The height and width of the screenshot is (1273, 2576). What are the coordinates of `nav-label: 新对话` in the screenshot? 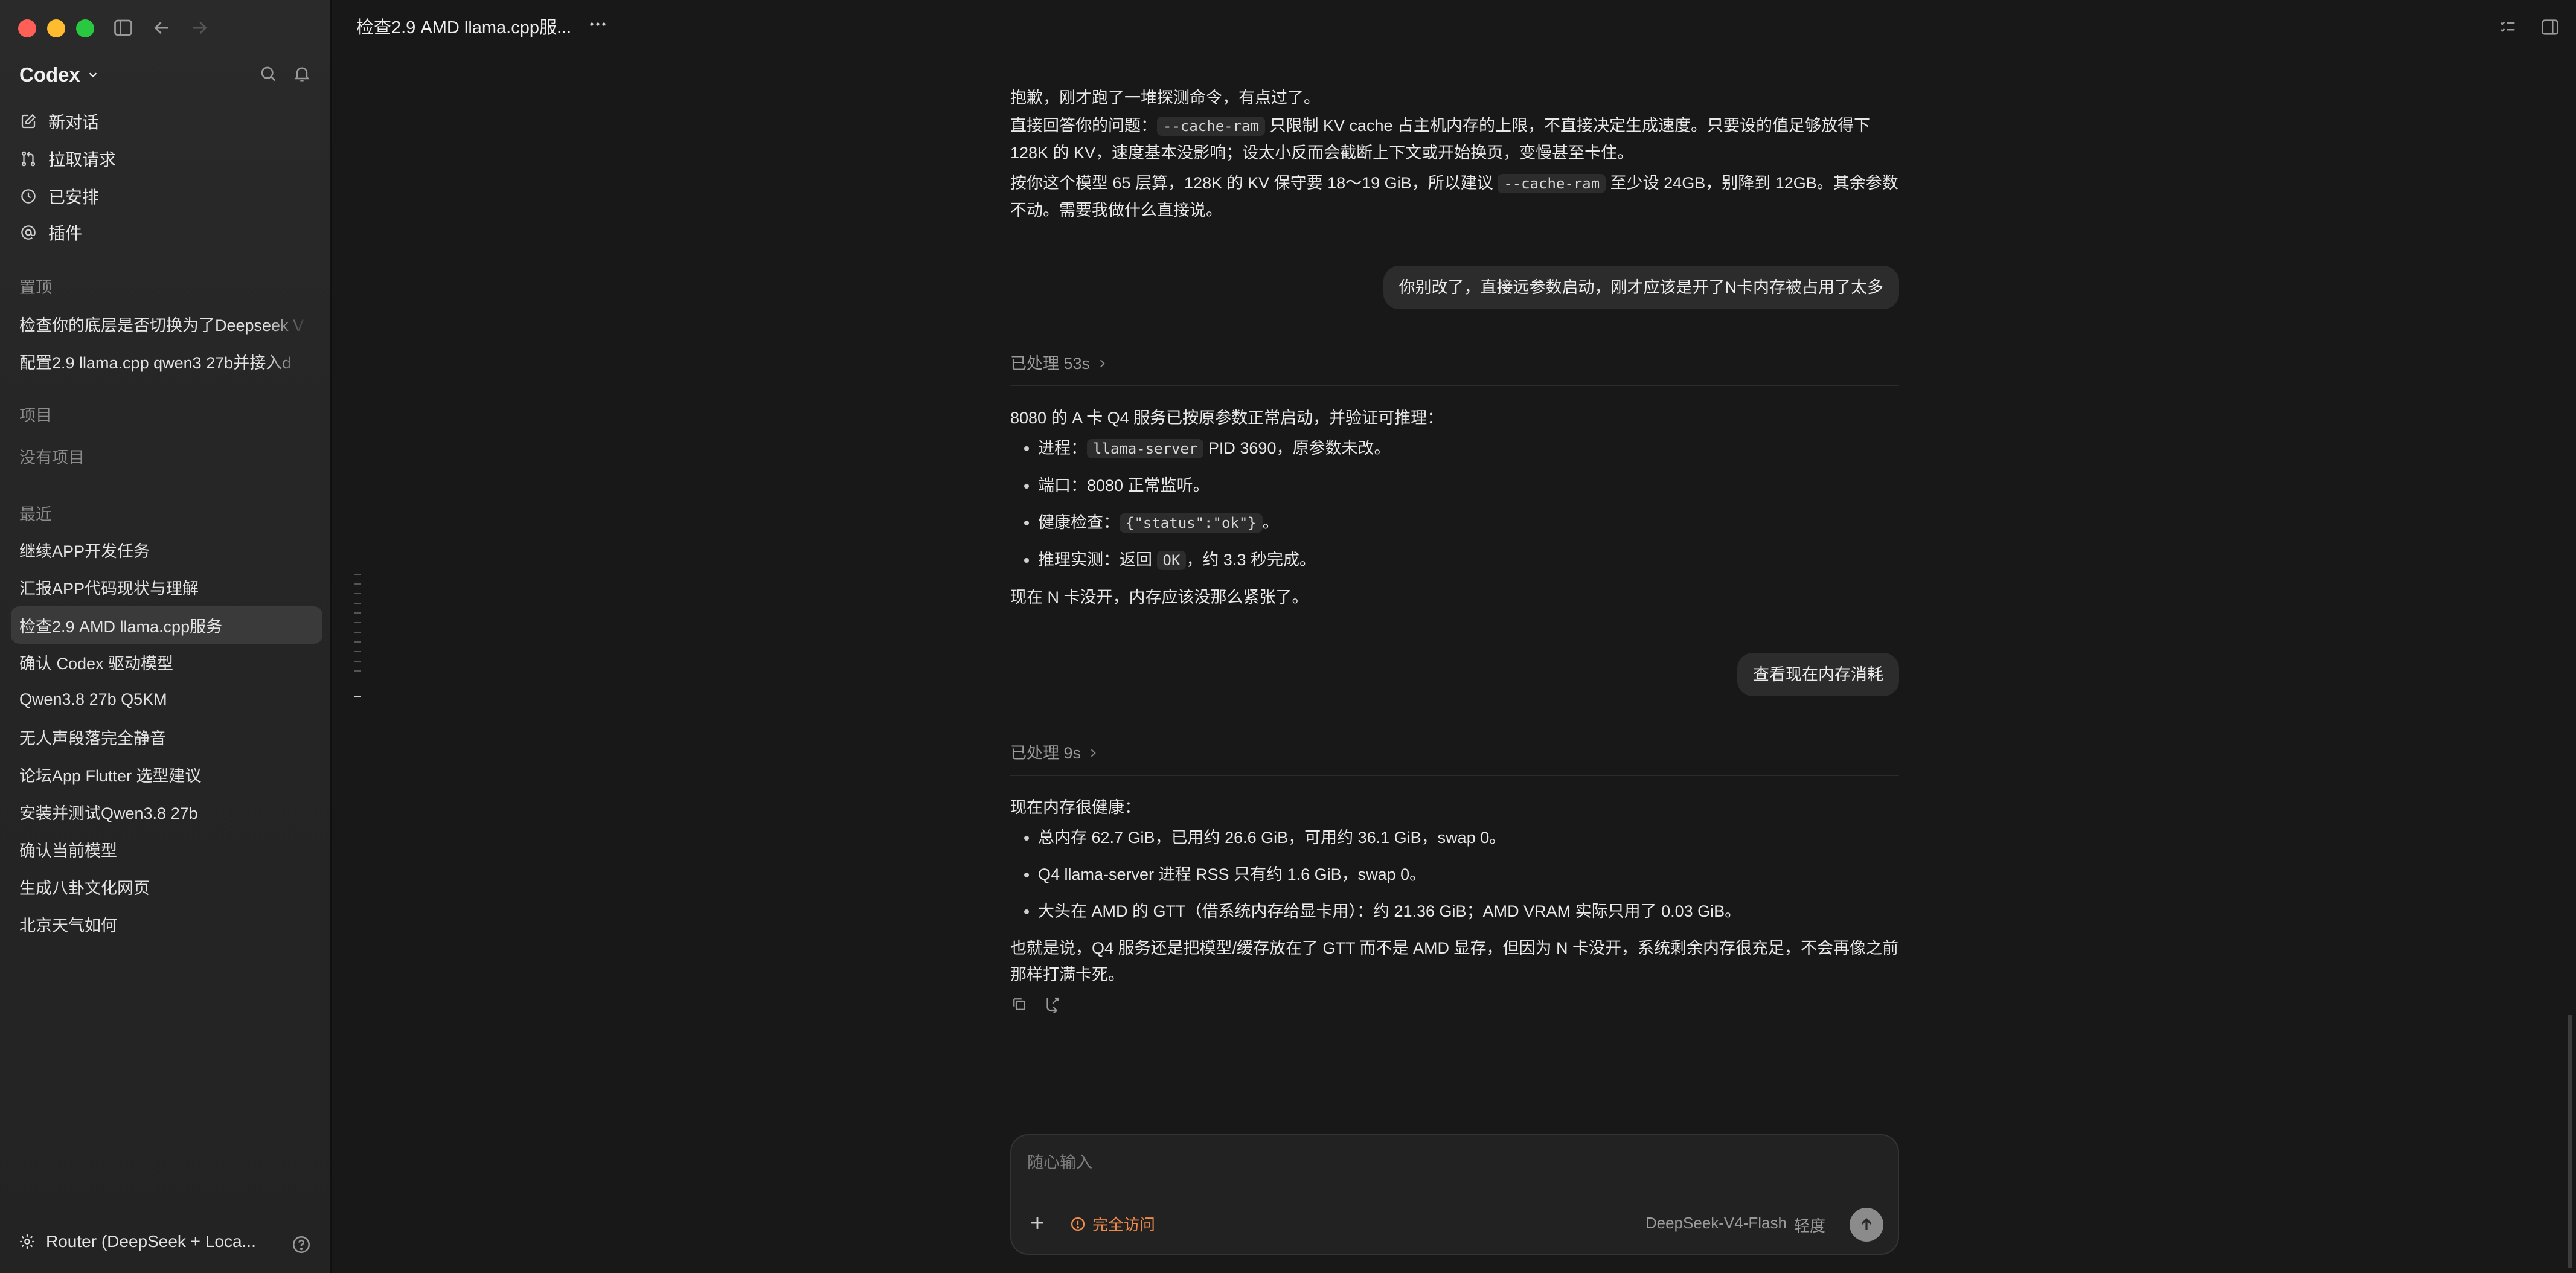 It's located at (74, 123).